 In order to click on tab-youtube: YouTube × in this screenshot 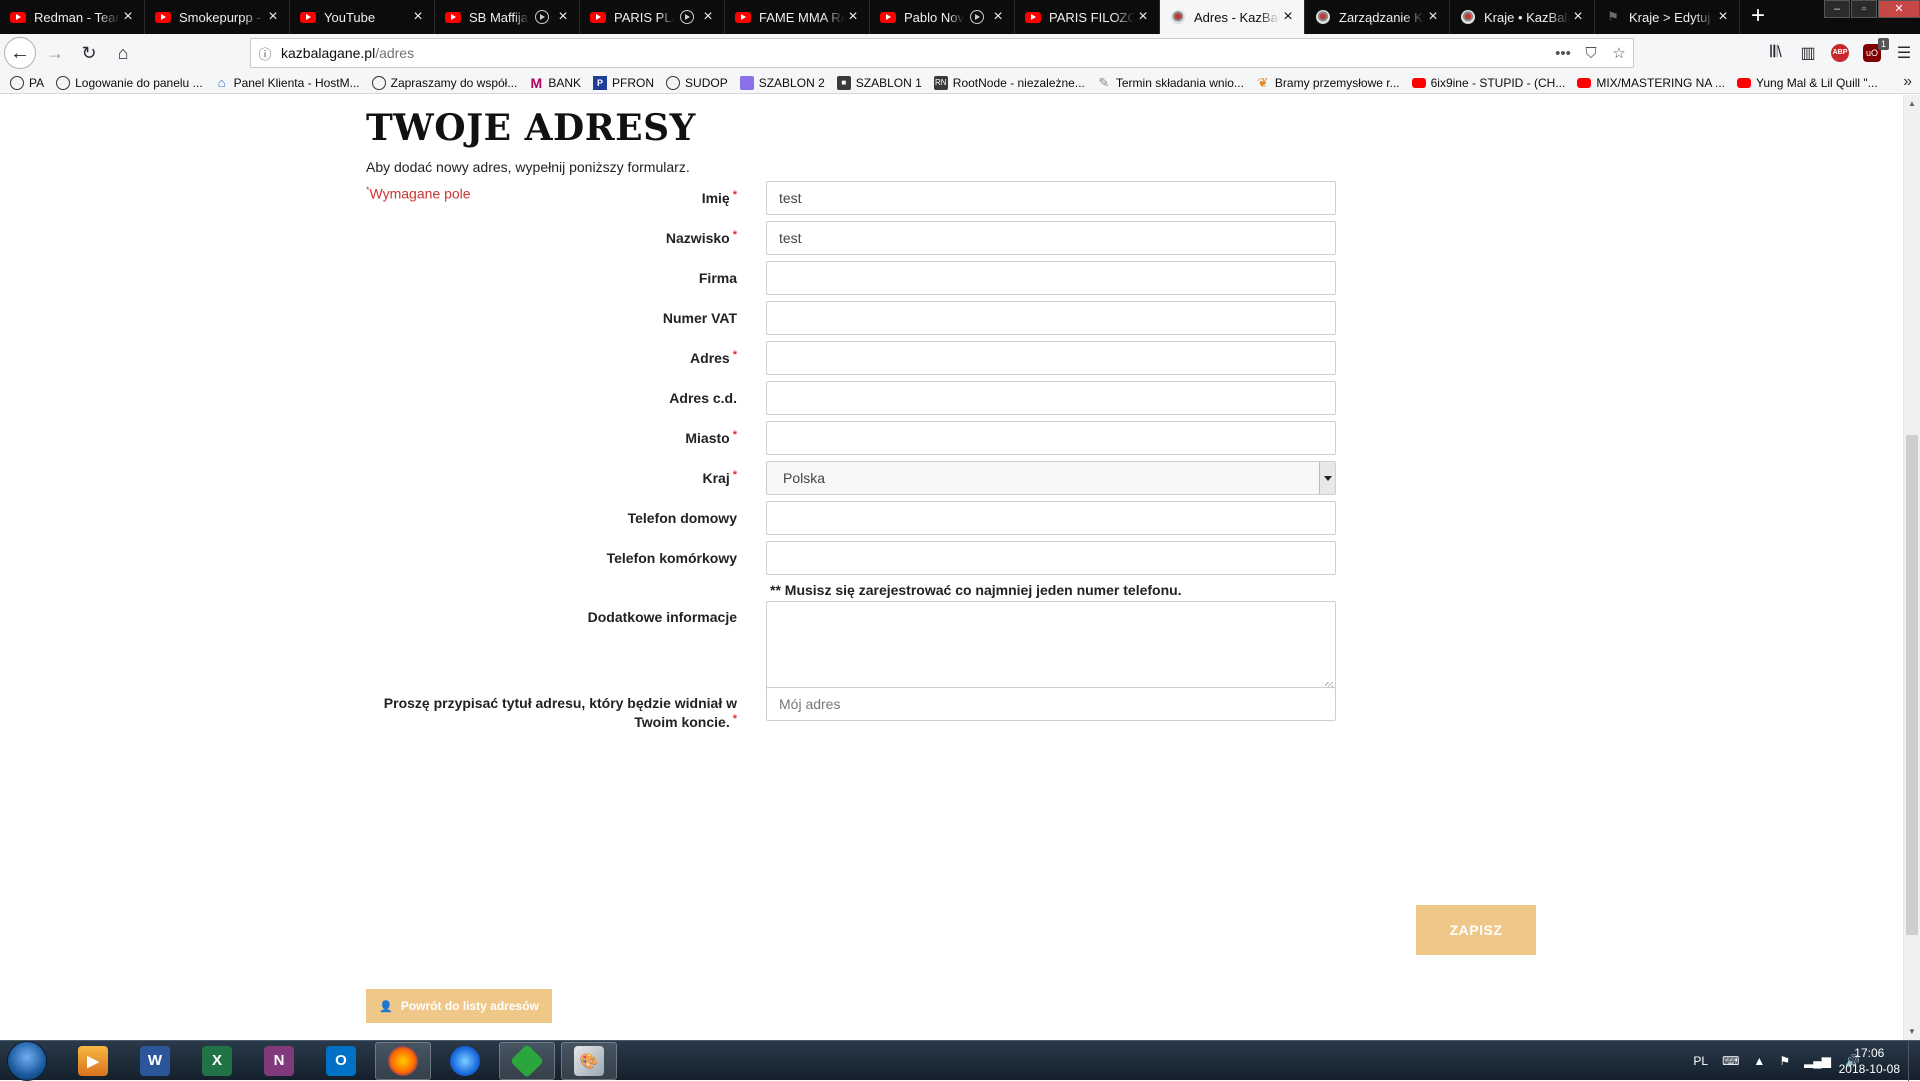, I will do `click(362, 17)`.